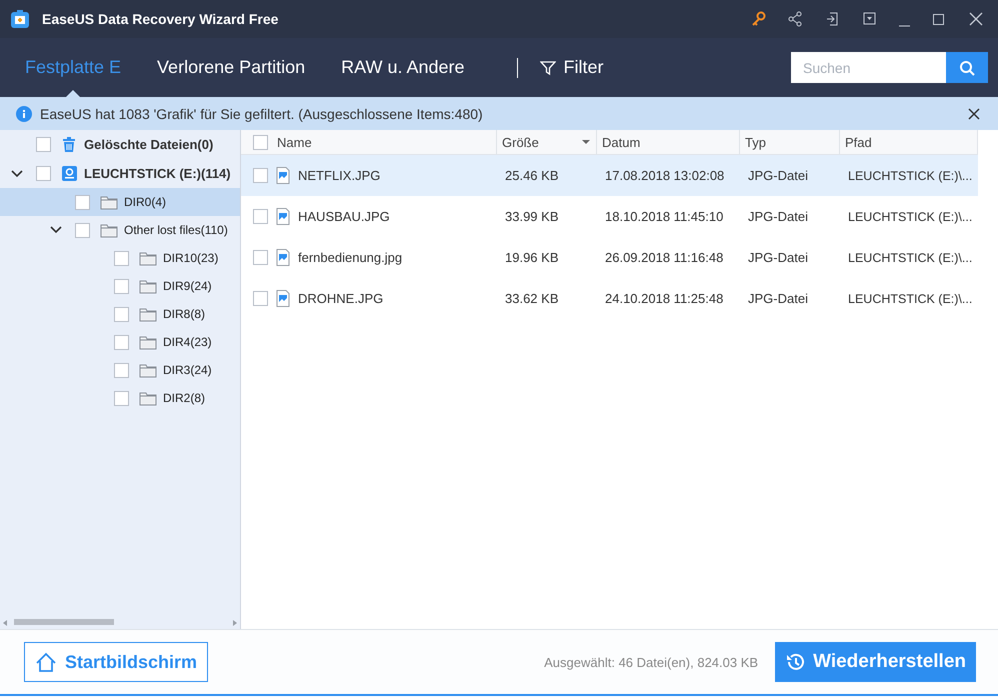 This screenshot has width=998, height=697. Describe the element at coordinates (532, 216) in the screenshot. I see `table-cell-text: 33.99 KB` at that location.